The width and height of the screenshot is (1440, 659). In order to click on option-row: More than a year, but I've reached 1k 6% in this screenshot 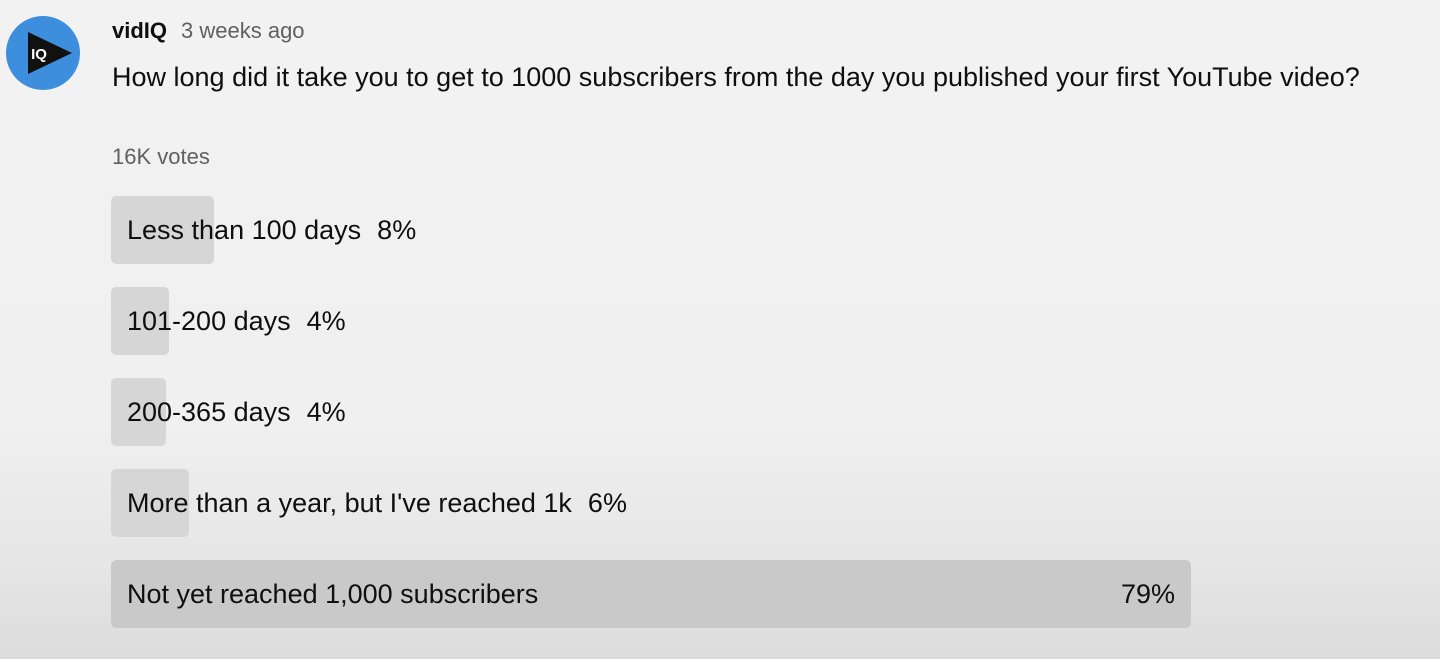, I will do `click(651, 503)`.